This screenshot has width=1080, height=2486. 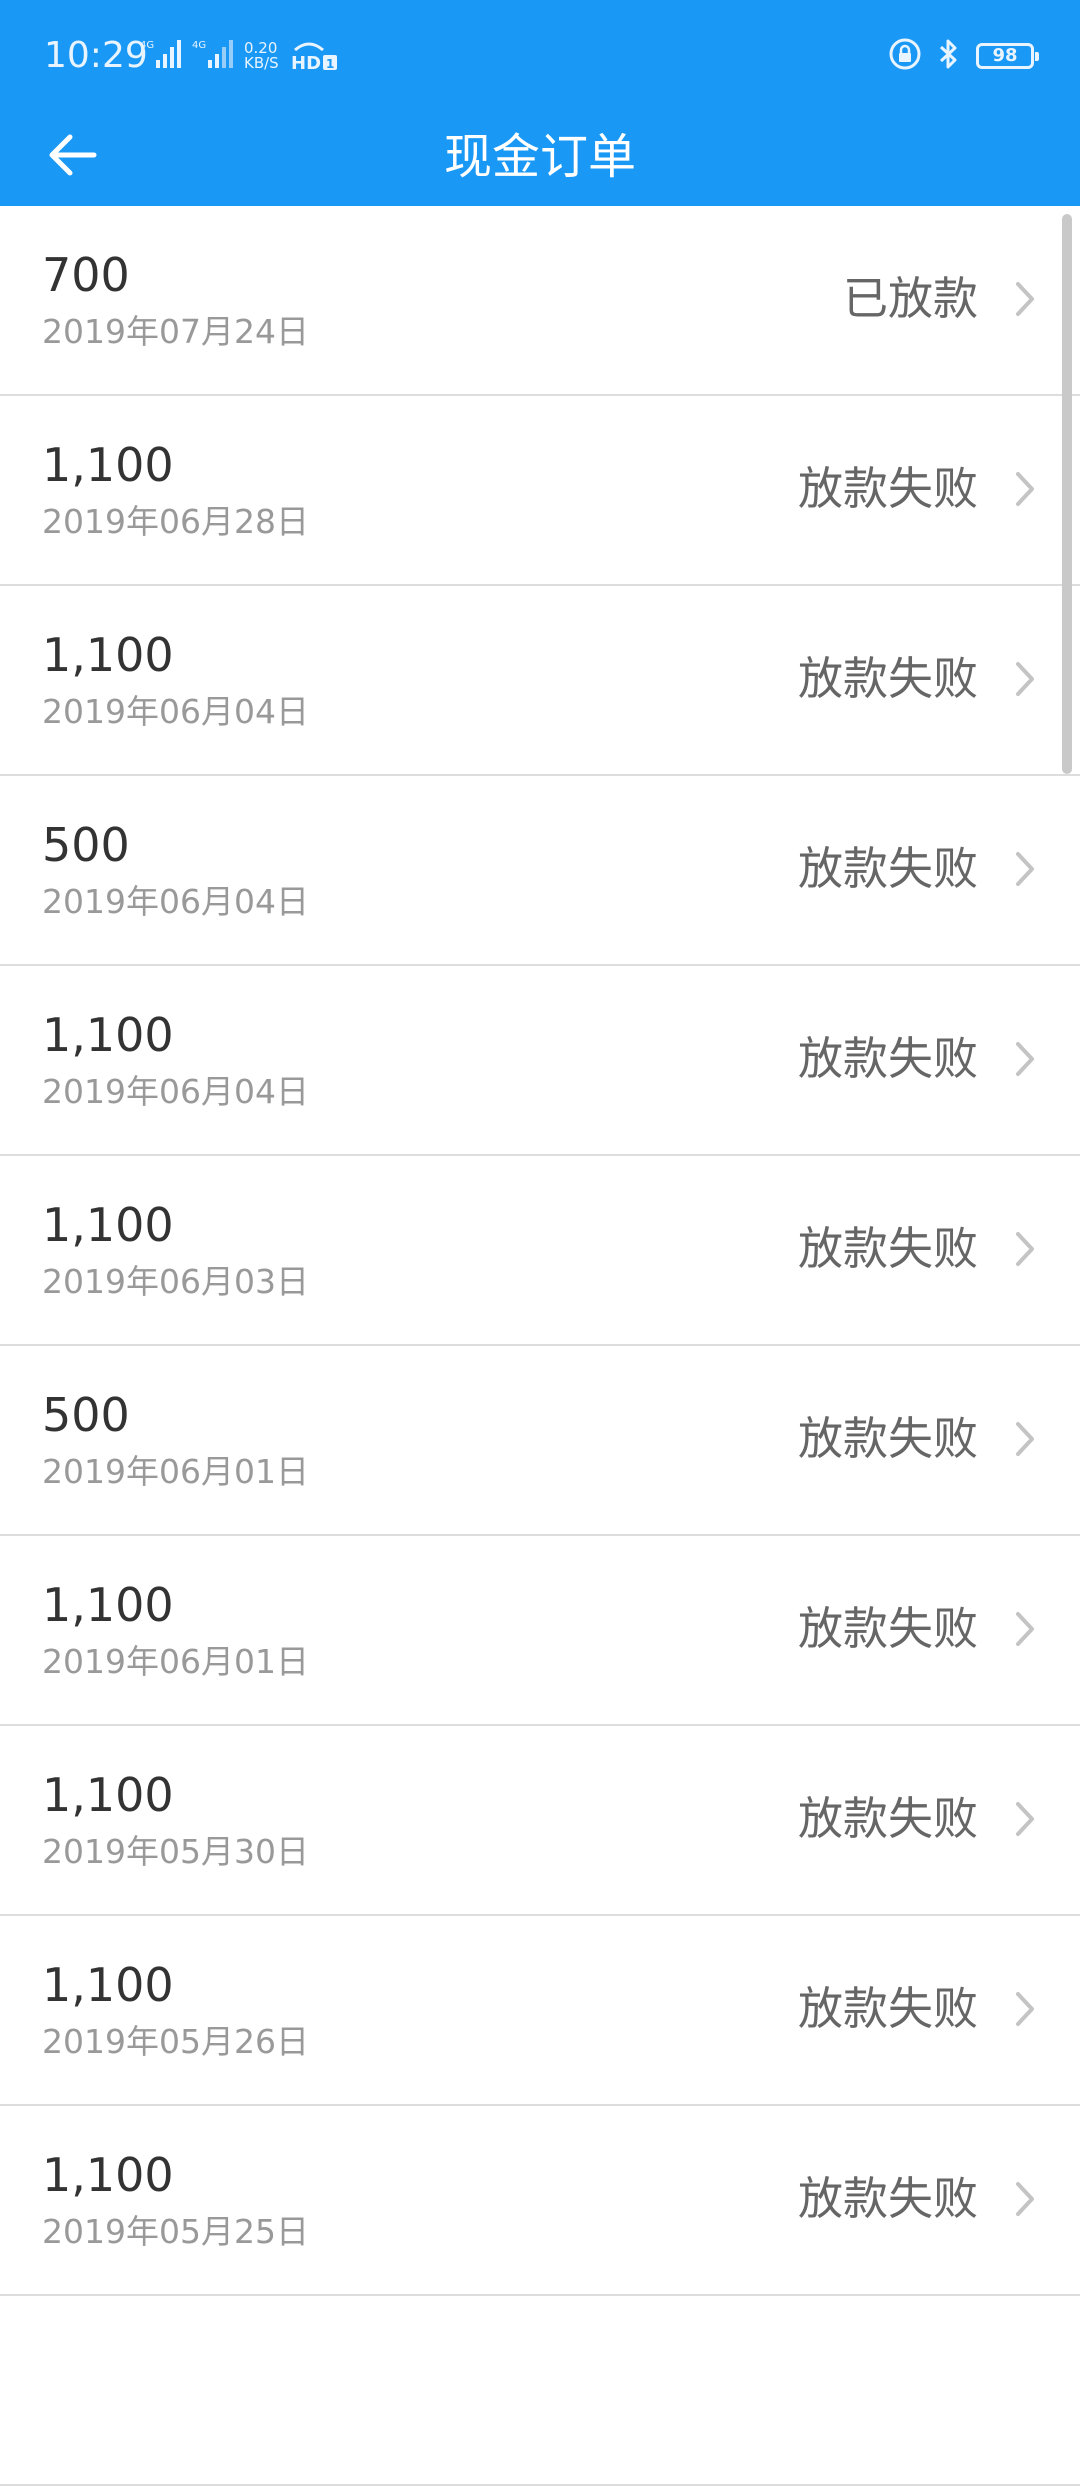 I want to click on order-date: 2019年05月26日, so click(x=175, y=2041).